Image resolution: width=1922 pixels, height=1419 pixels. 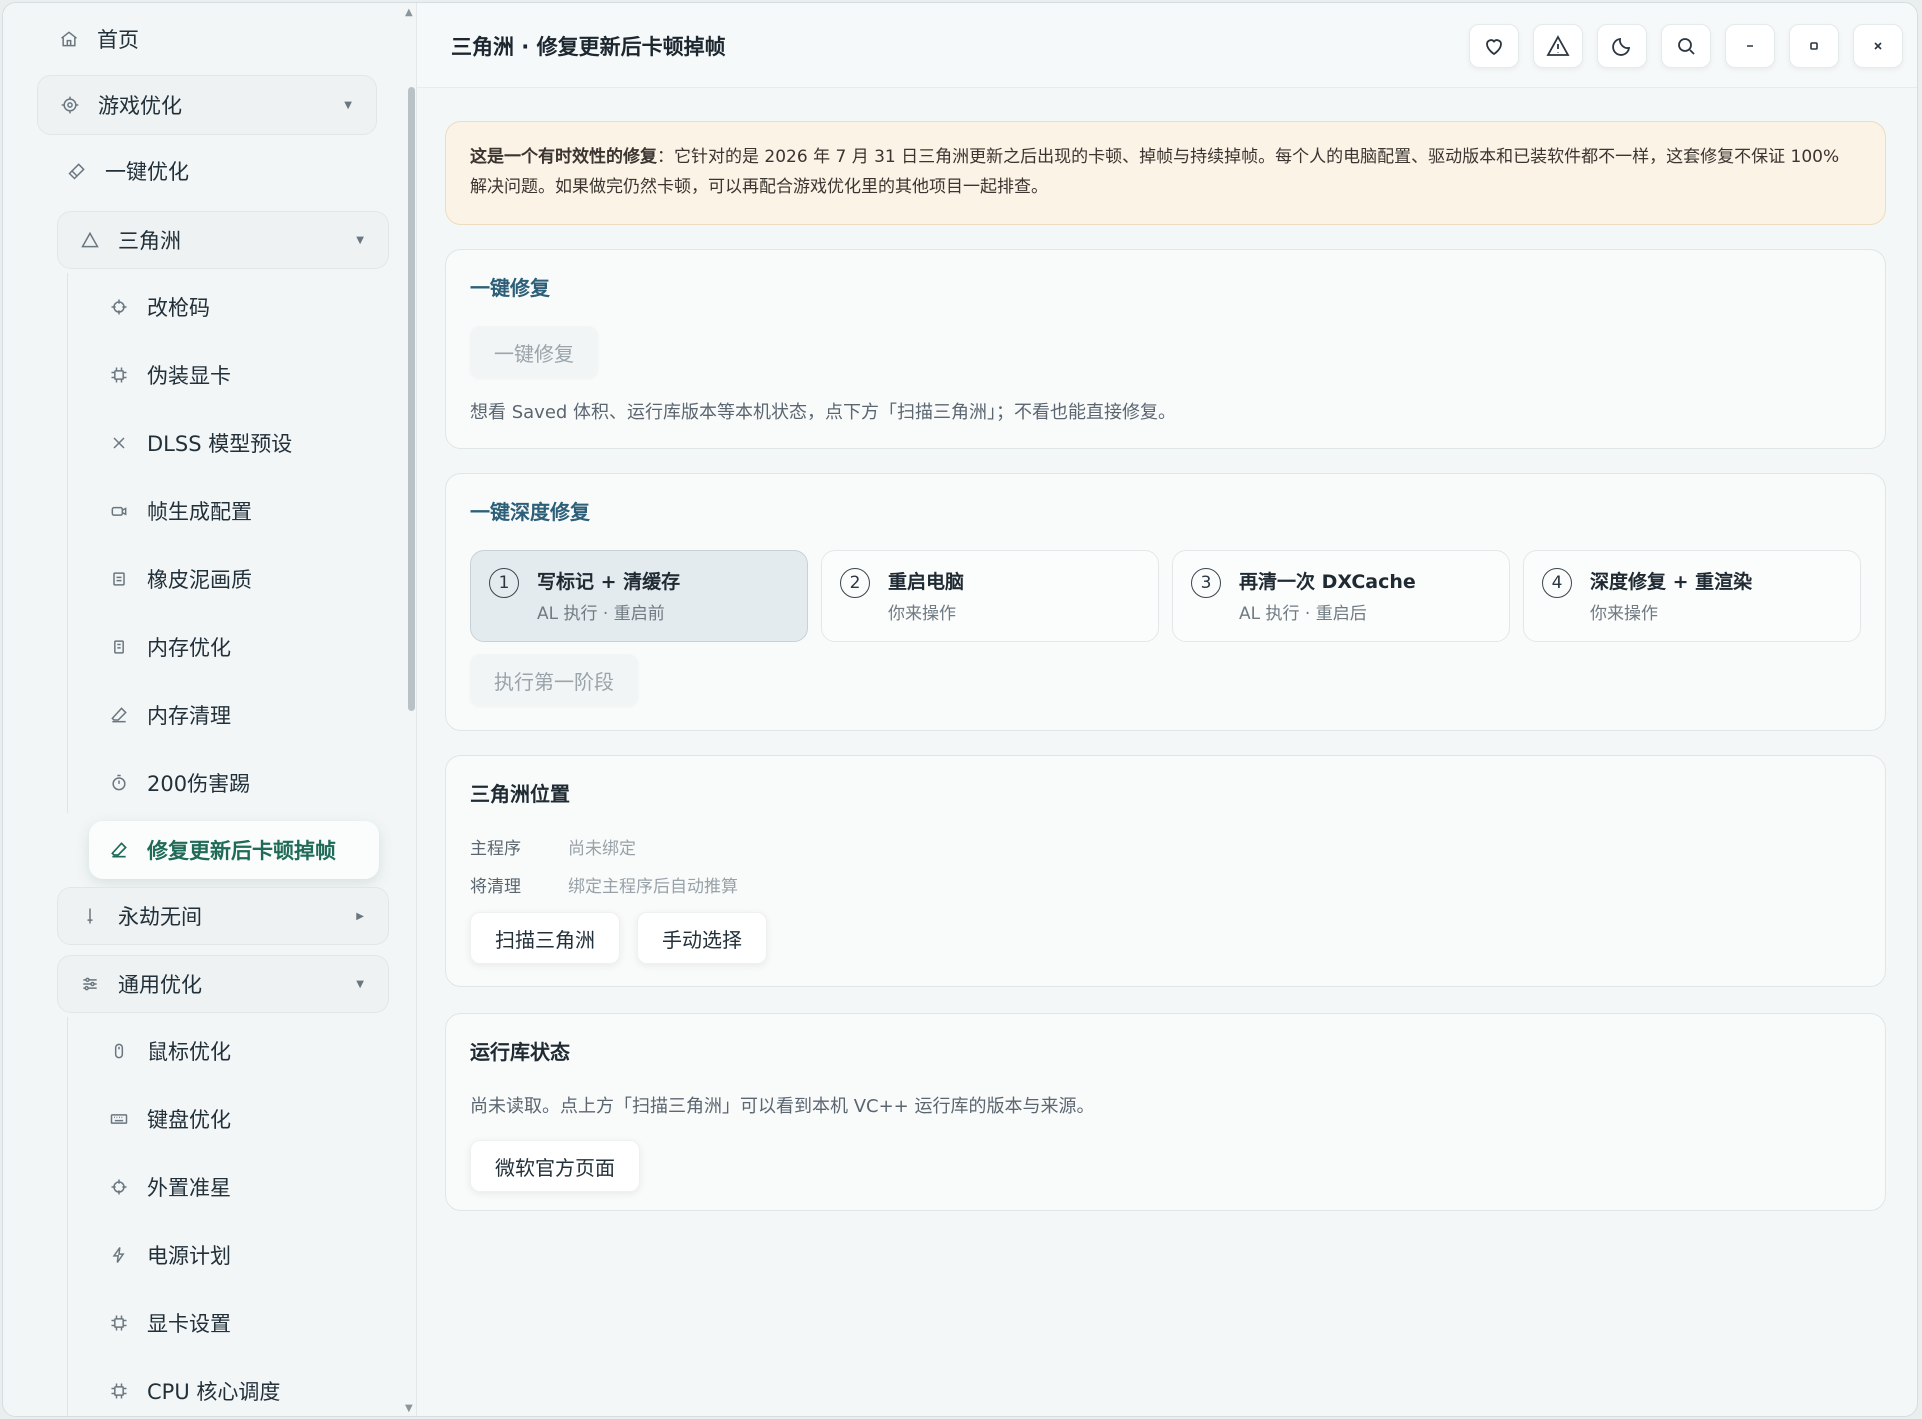 What do you see at coordinates (223, 240) in the screenshot?
I see `sidebar-group-delta-force: 三角洲 ▼` at bounding box center [223, 240].